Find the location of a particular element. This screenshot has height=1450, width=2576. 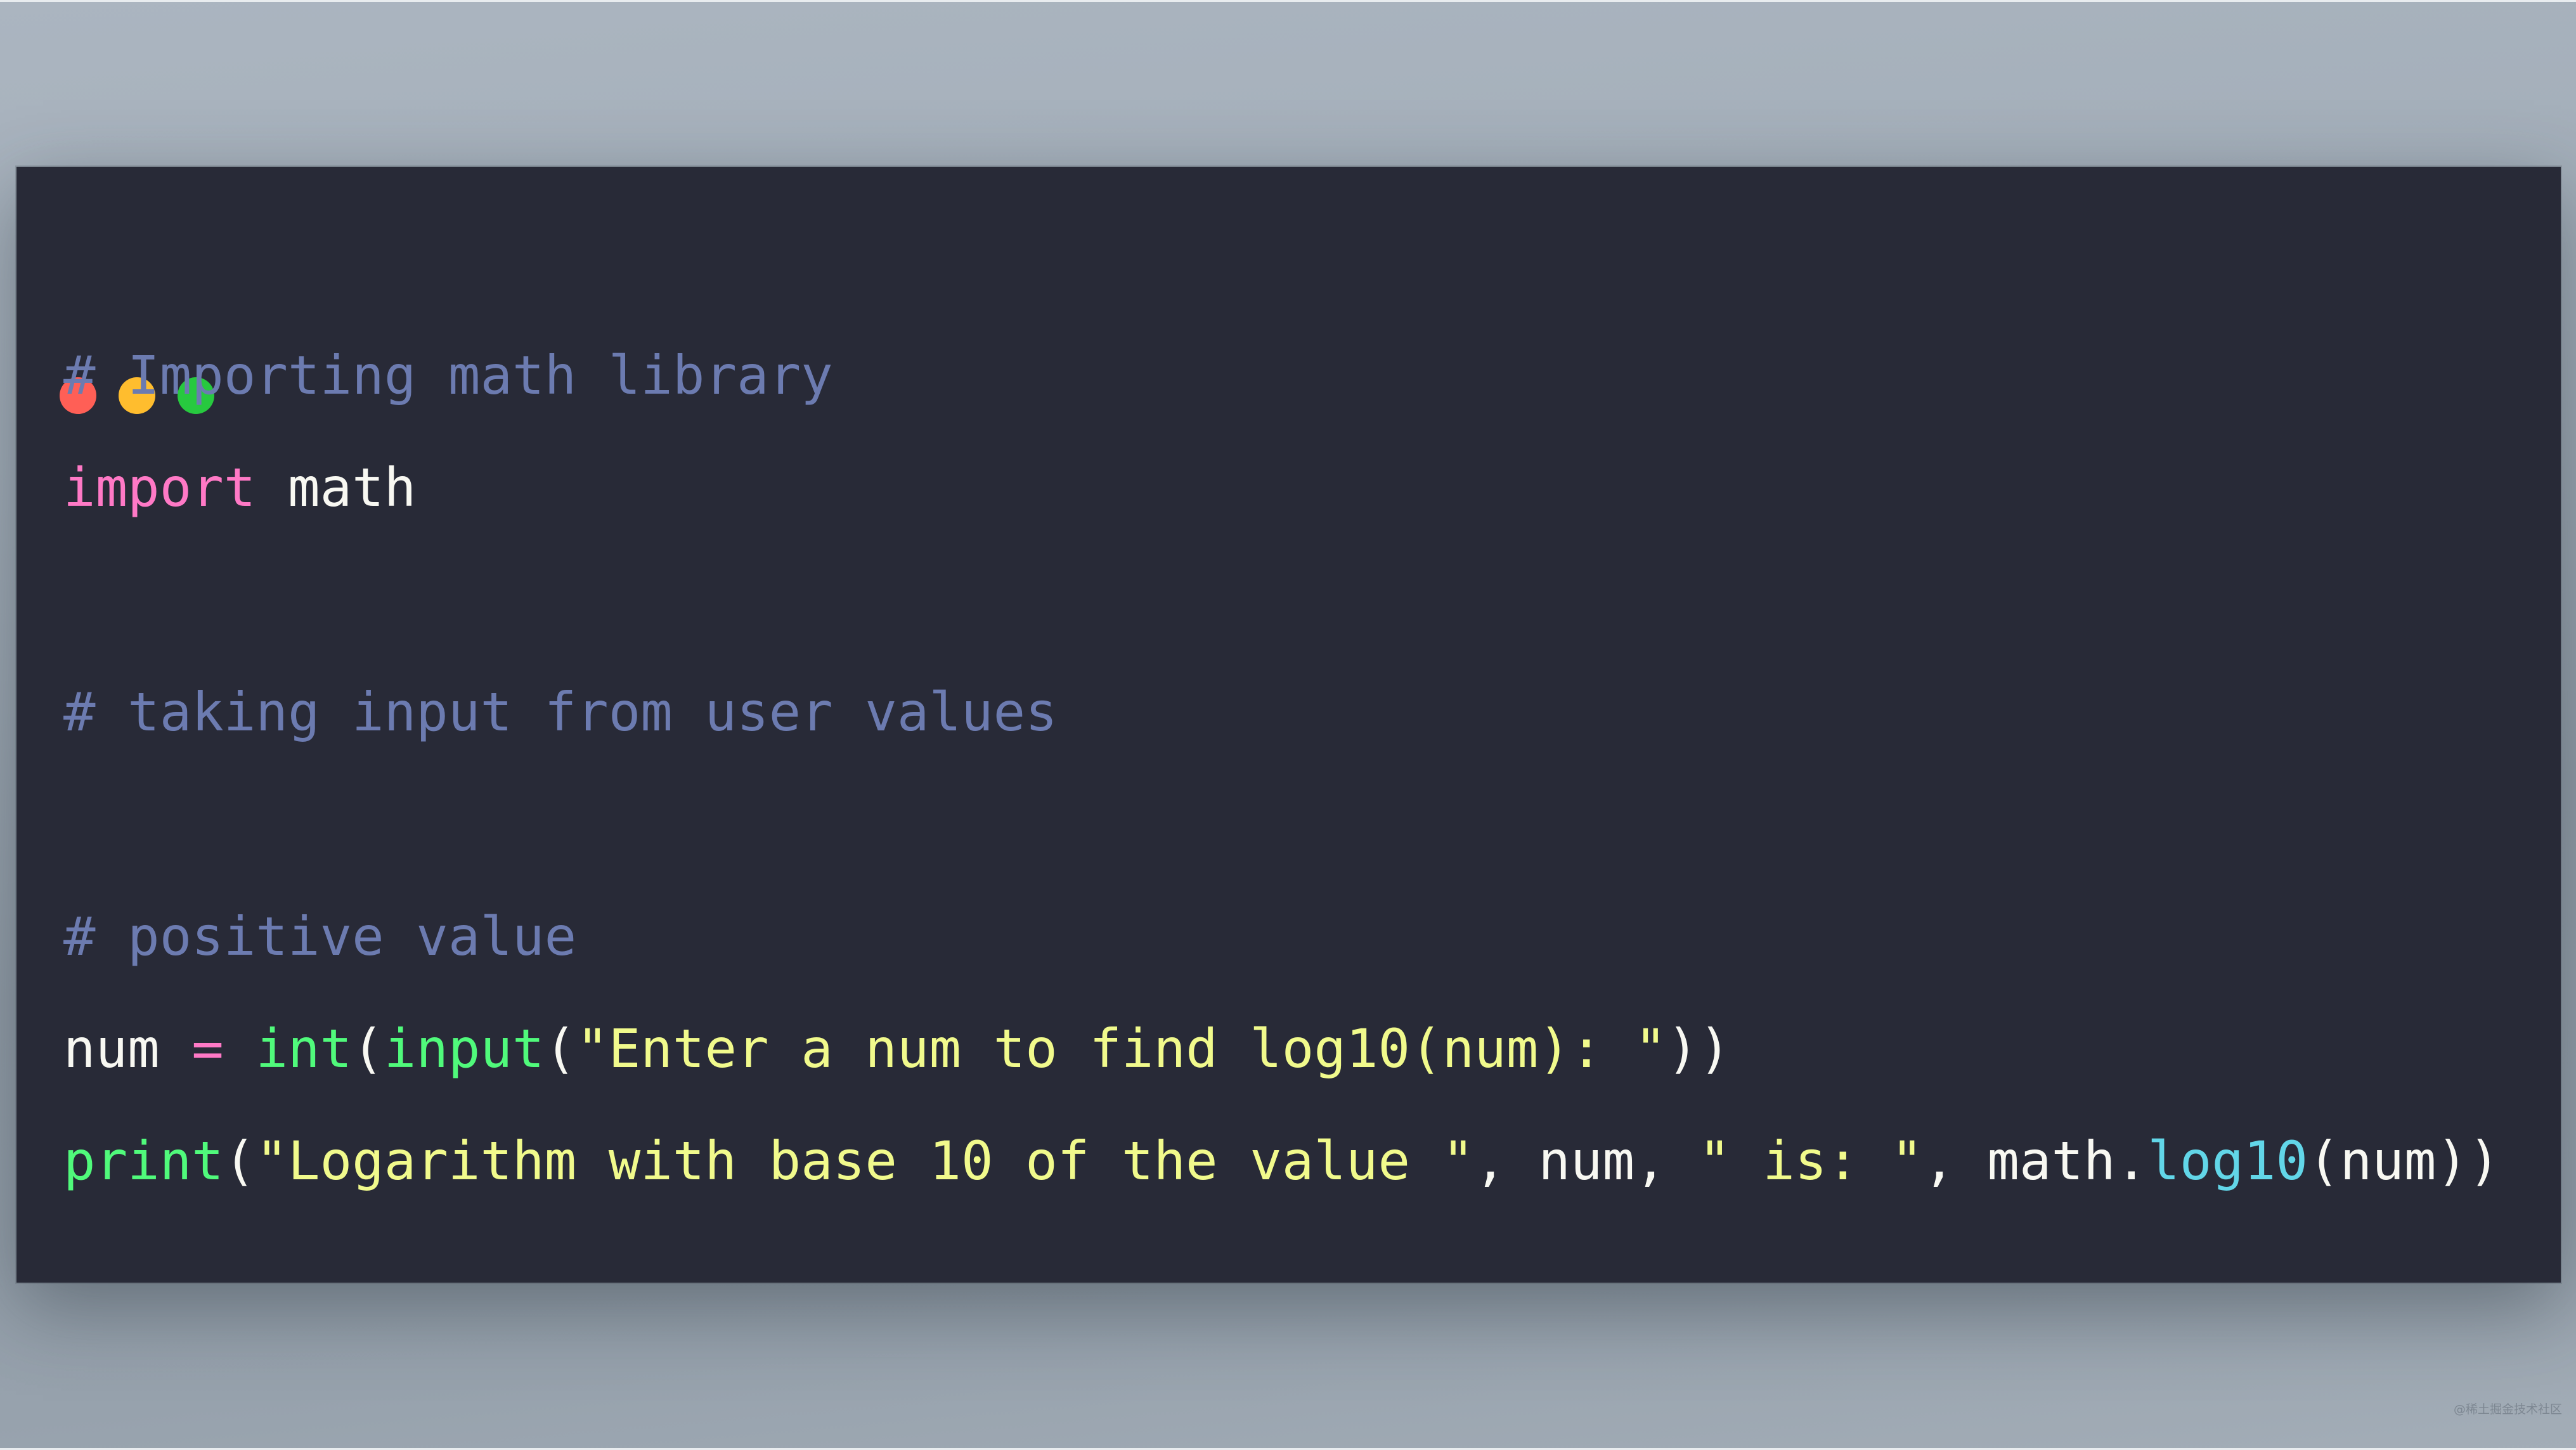

code-token-comment: # positive value is located at coordinates (320, 936).